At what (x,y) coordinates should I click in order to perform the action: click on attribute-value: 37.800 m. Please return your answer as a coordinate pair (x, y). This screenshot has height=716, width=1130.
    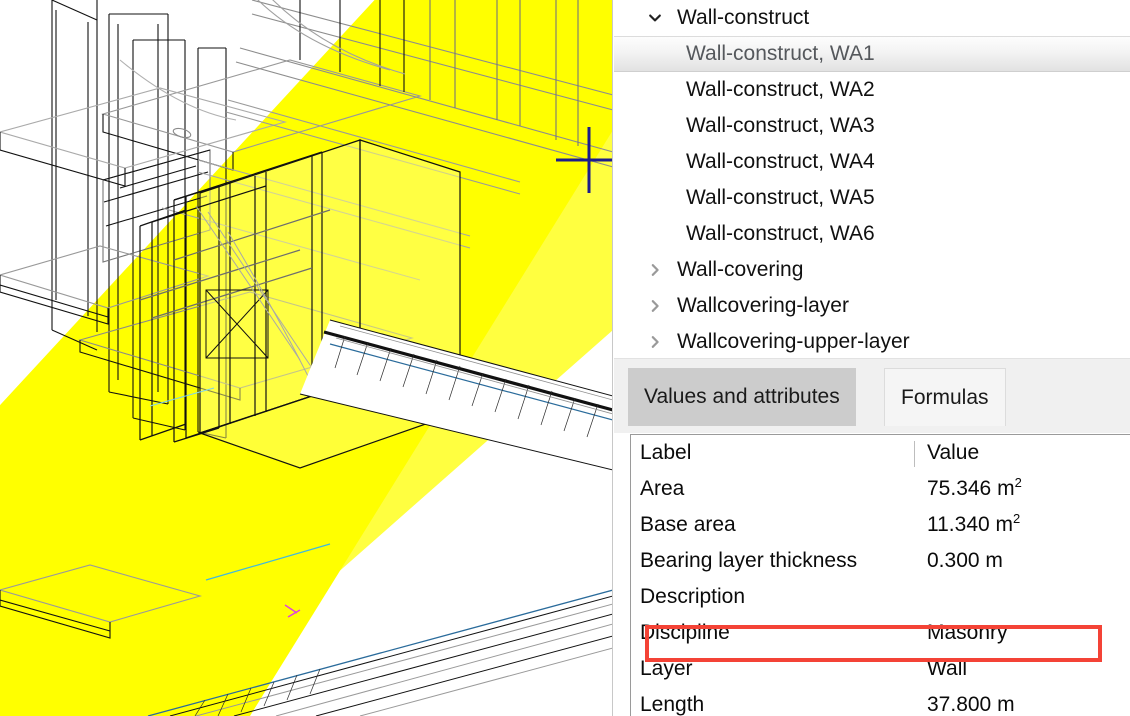
    Looking at the image, I should click on (971, 704).